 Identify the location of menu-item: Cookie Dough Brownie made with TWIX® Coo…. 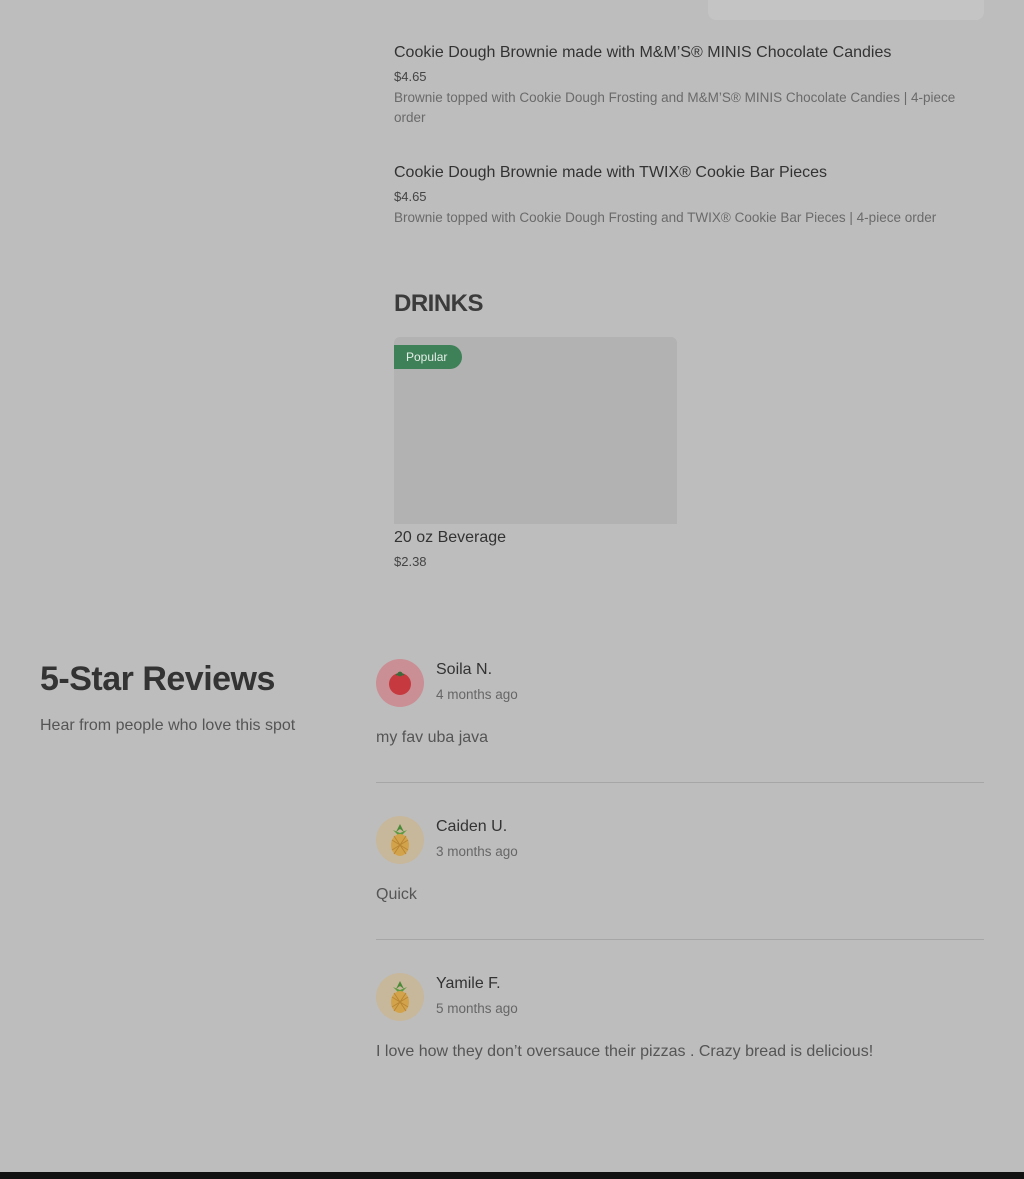
(684, 196).